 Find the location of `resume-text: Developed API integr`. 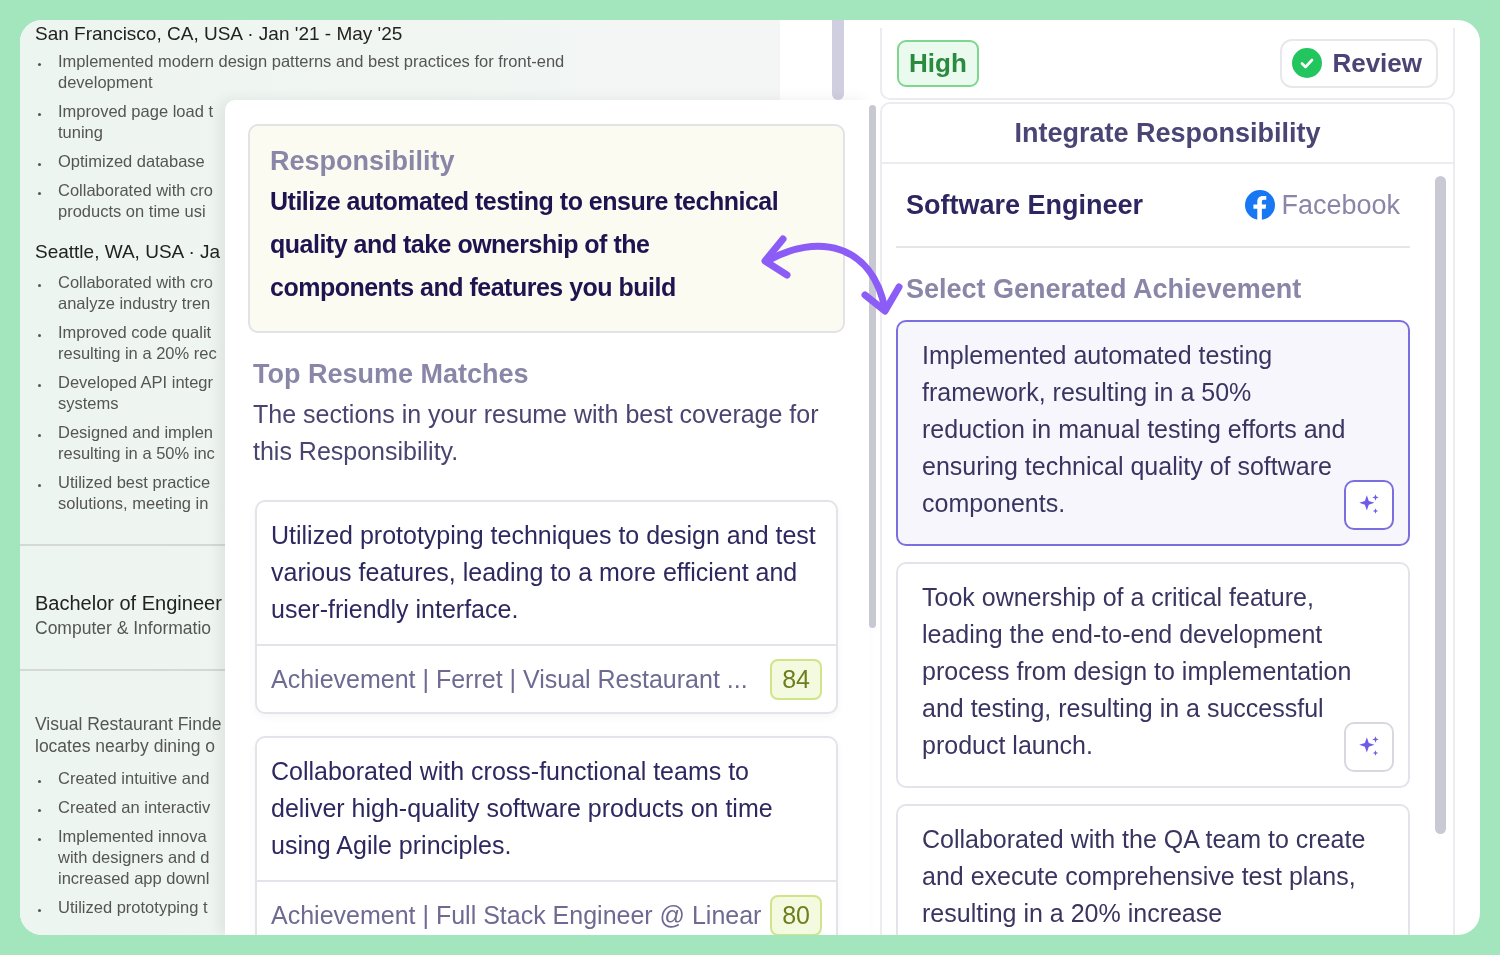

resume-text: Developed API integr is located at coordinates (136, 382).